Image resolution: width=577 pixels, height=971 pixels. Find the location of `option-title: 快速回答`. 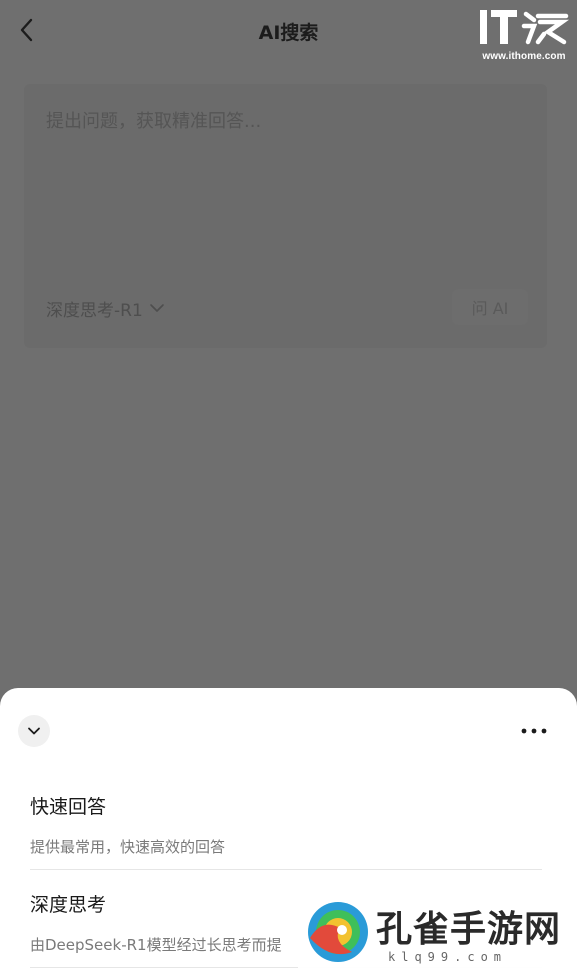

option-title: 快速回答 is located at coordinates (68, 807).